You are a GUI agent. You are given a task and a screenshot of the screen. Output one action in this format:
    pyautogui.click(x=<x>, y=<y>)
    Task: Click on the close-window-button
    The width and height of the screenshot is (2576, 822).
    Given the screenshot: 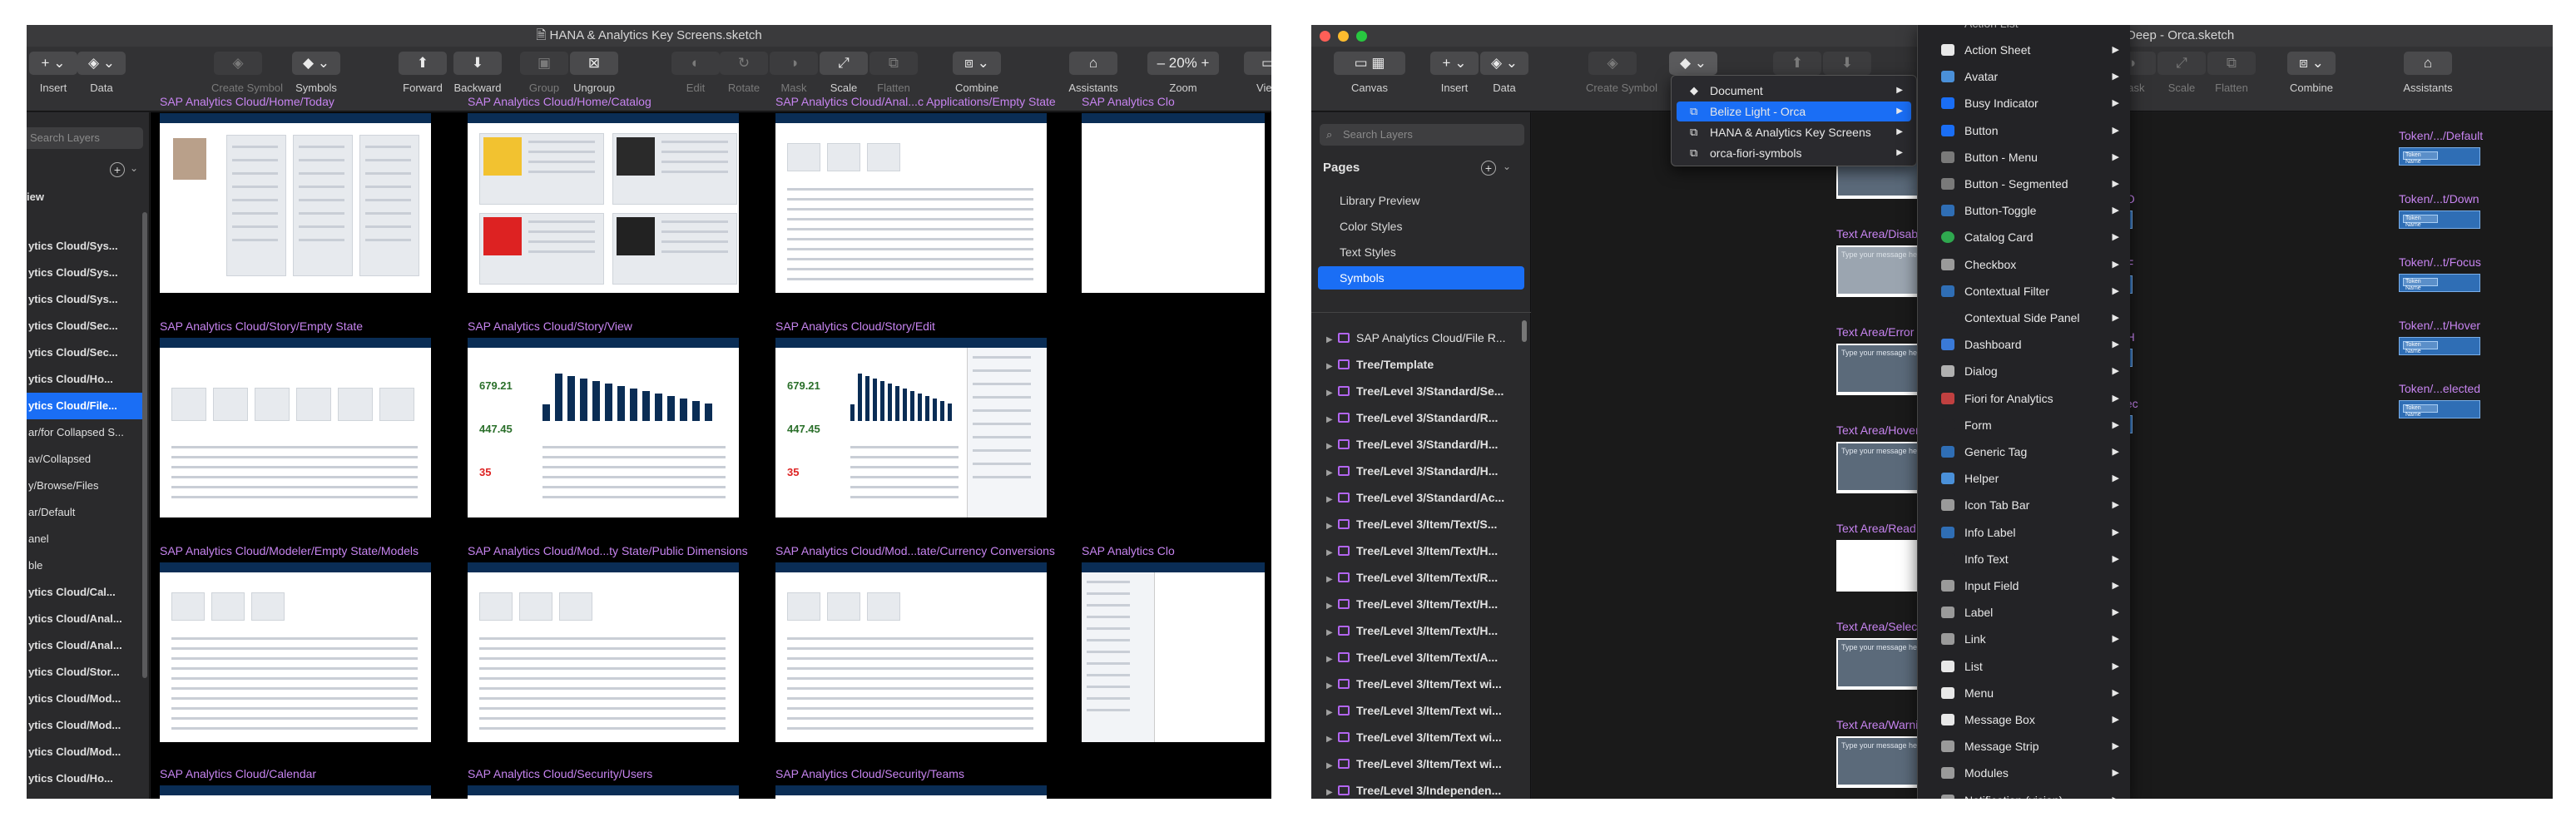 What is the action you would take?
    pyautogui.click(x=1325, y=37)
    